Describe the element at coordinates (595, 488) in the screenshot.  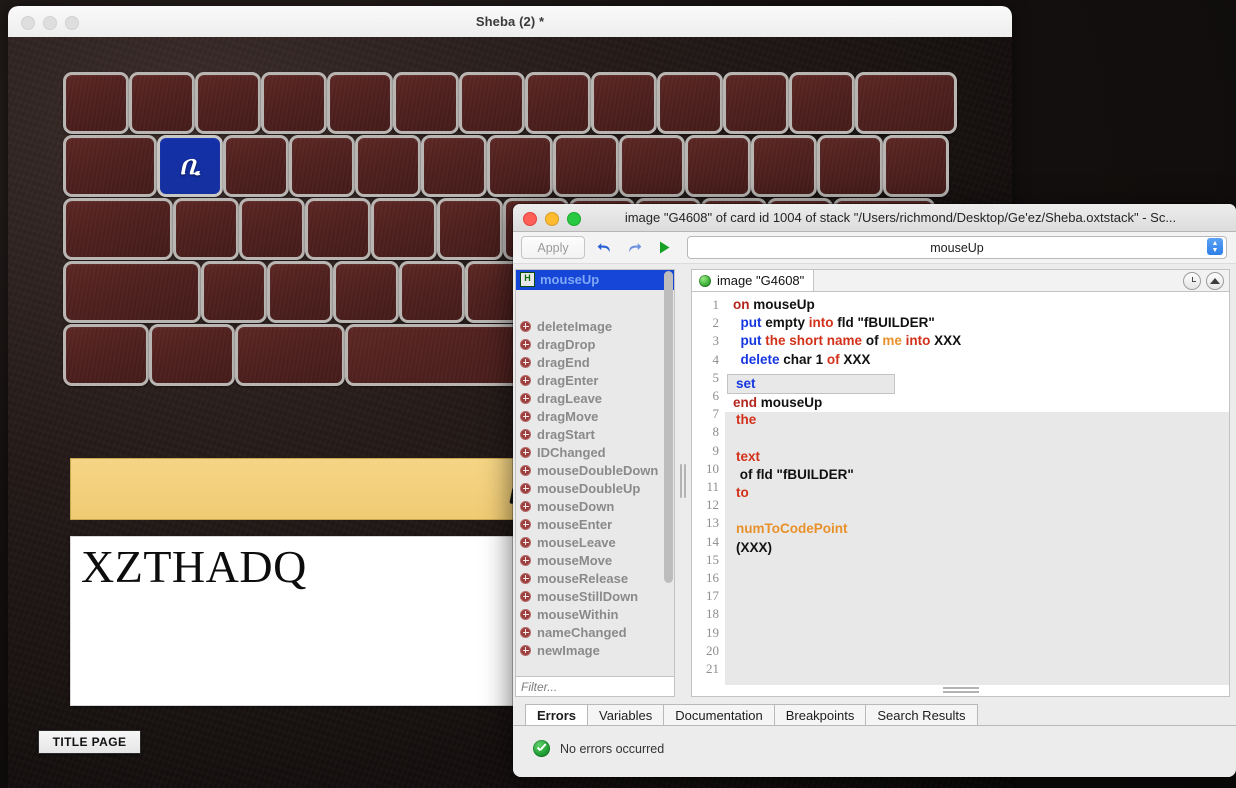
I see `handler-list-item: mouseDoubleUp` at that location.